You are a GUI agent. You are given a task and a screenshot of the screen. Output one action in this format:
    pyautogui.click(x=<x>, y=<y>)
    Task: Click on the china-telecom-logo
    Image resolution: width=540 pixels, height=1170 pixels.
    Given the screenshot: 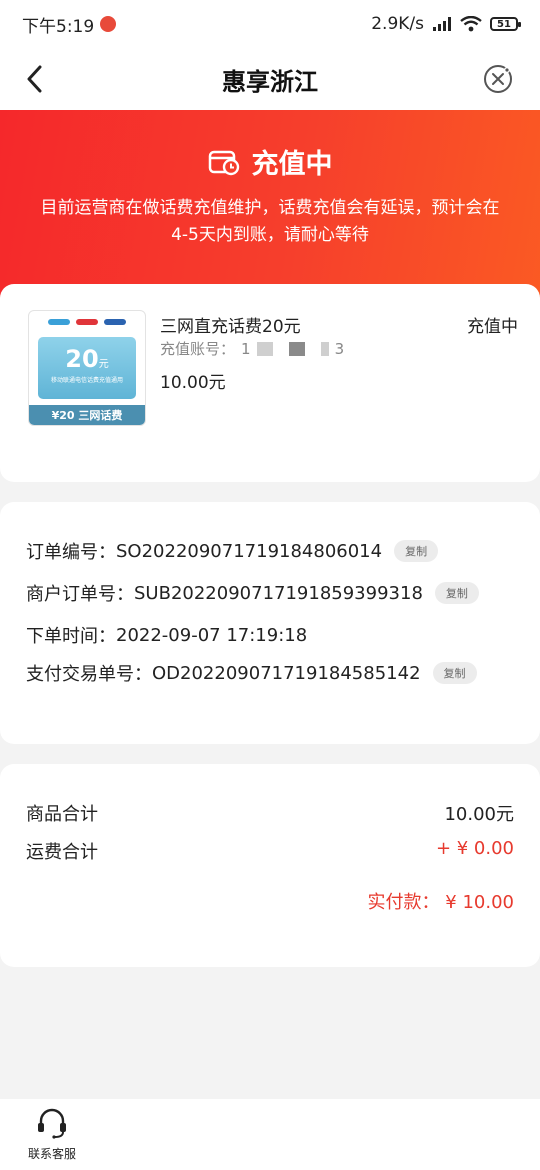 What is the action you would take?
    pyautogui.click(x=115, y=322)
    